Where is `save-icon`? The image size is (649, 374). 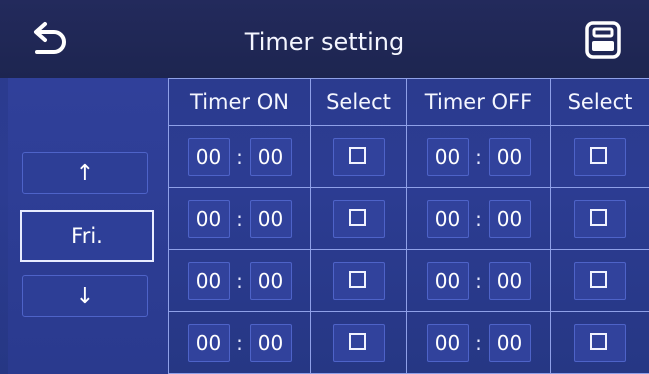
save-icon is located at coordinates (603, 40).